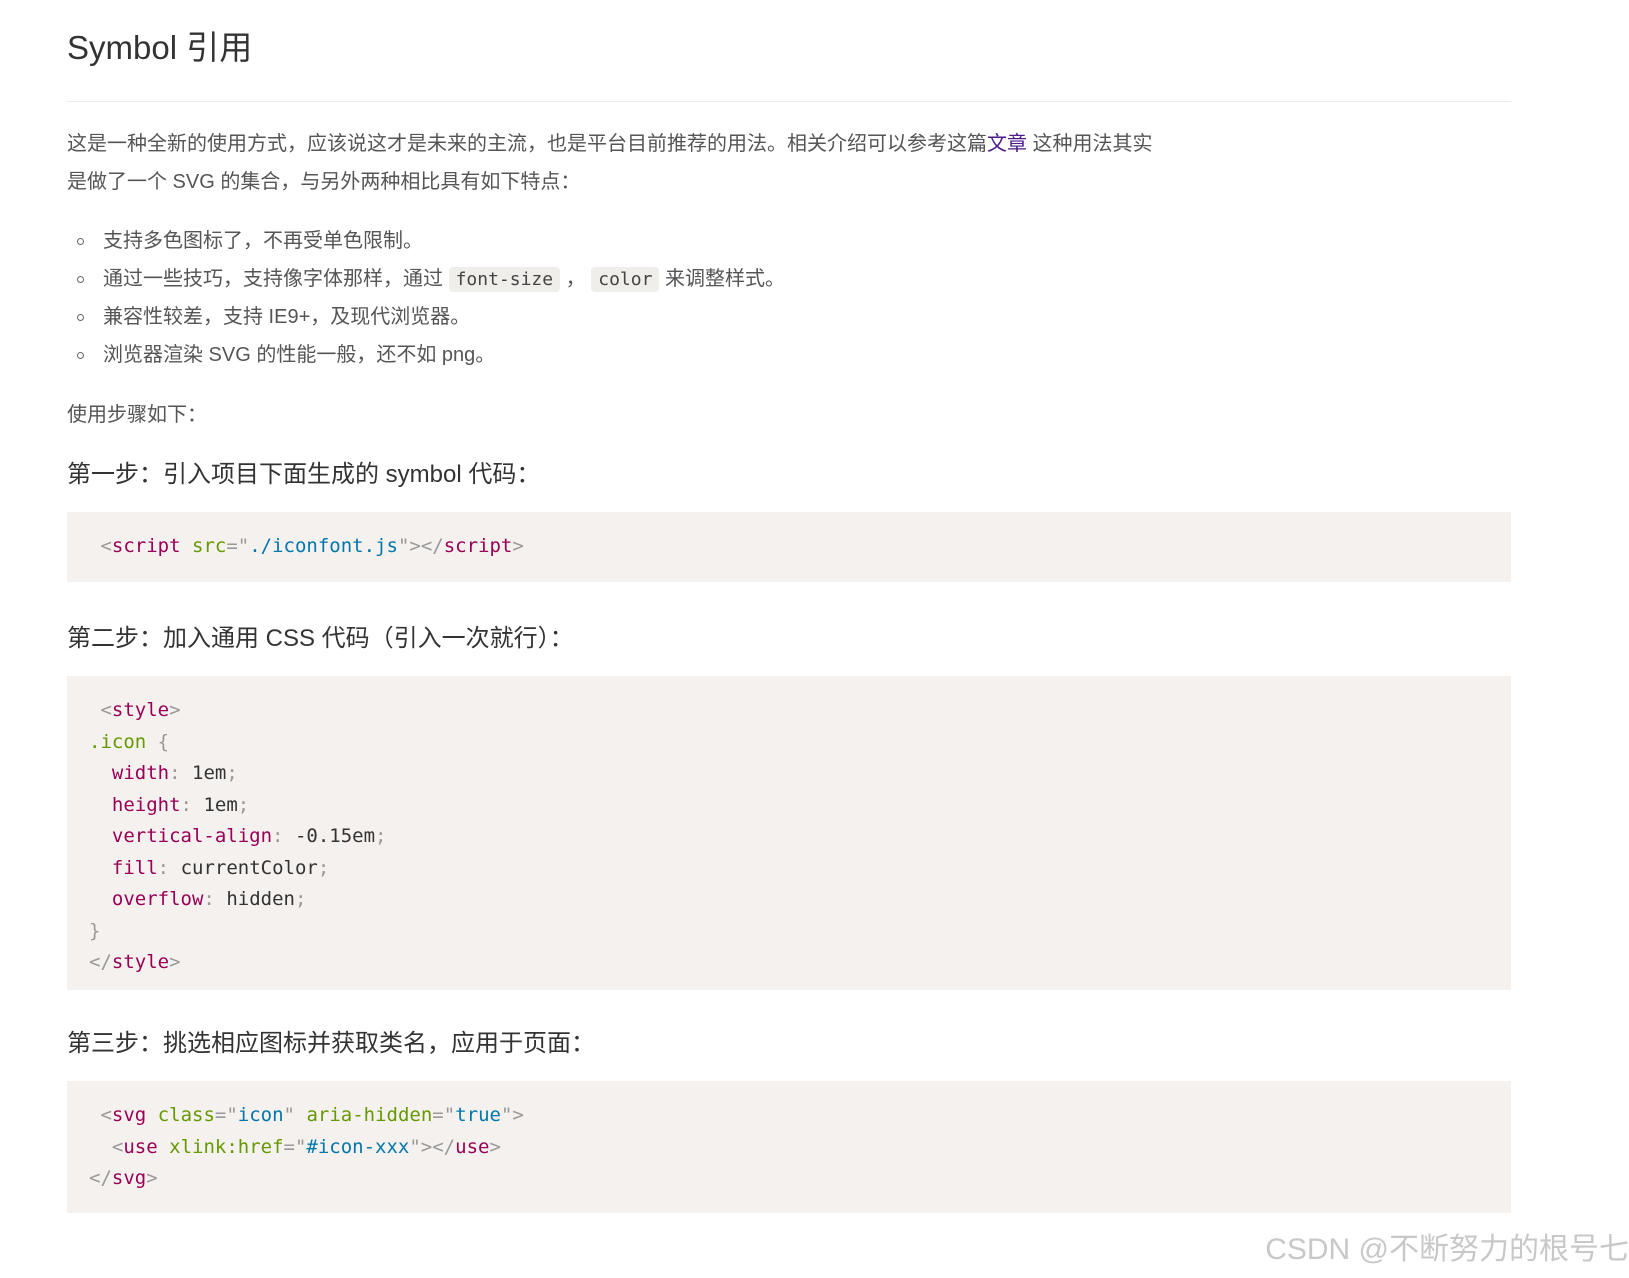 Image resolution: width=1629 pixels, height=1278 pixels. I want to click on code-line: overflow: hidden;, so click(209, 899).